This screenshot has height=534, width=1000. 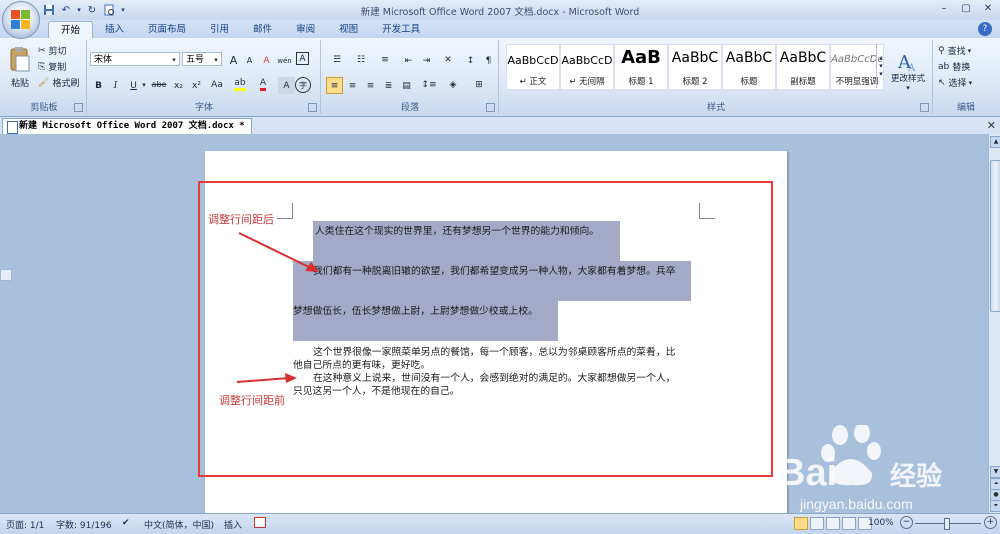 What do you see at coordinates (906, 522) in the screenshot?
I see `zoom-out-icon: −` at bounding box center [906, 522].